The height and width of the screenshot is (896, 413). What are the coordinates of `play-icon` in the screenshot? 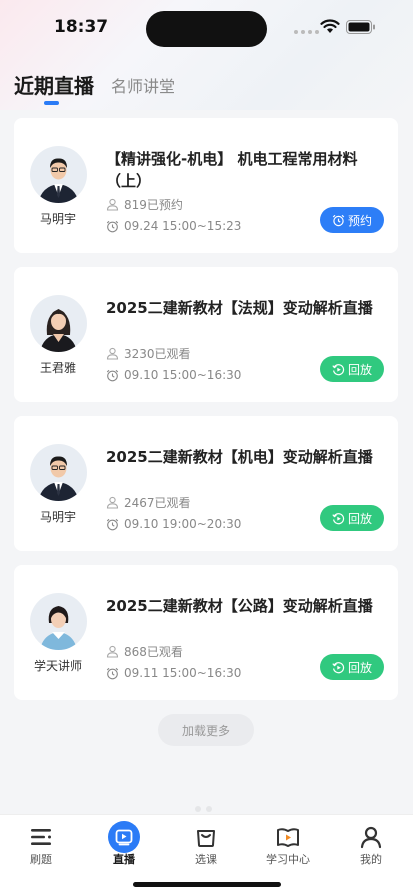 It's located at (124, 837).